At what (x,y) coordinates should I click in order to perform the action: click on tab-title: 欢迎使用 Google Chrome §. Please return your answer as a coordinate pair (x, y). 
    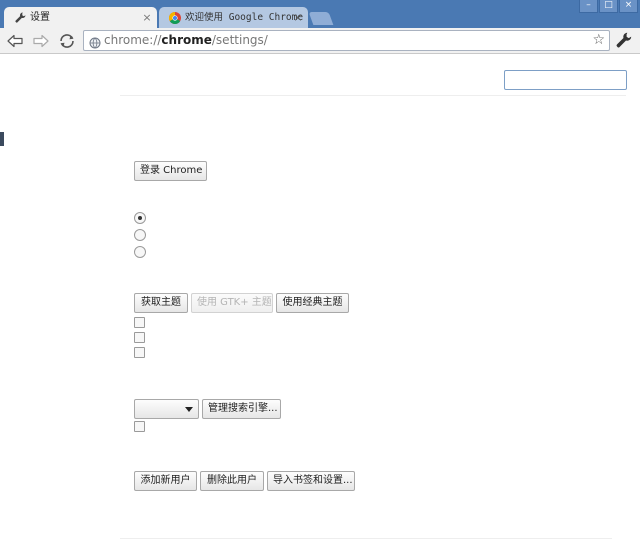
    Looking at the image, I should click on (246, 17).